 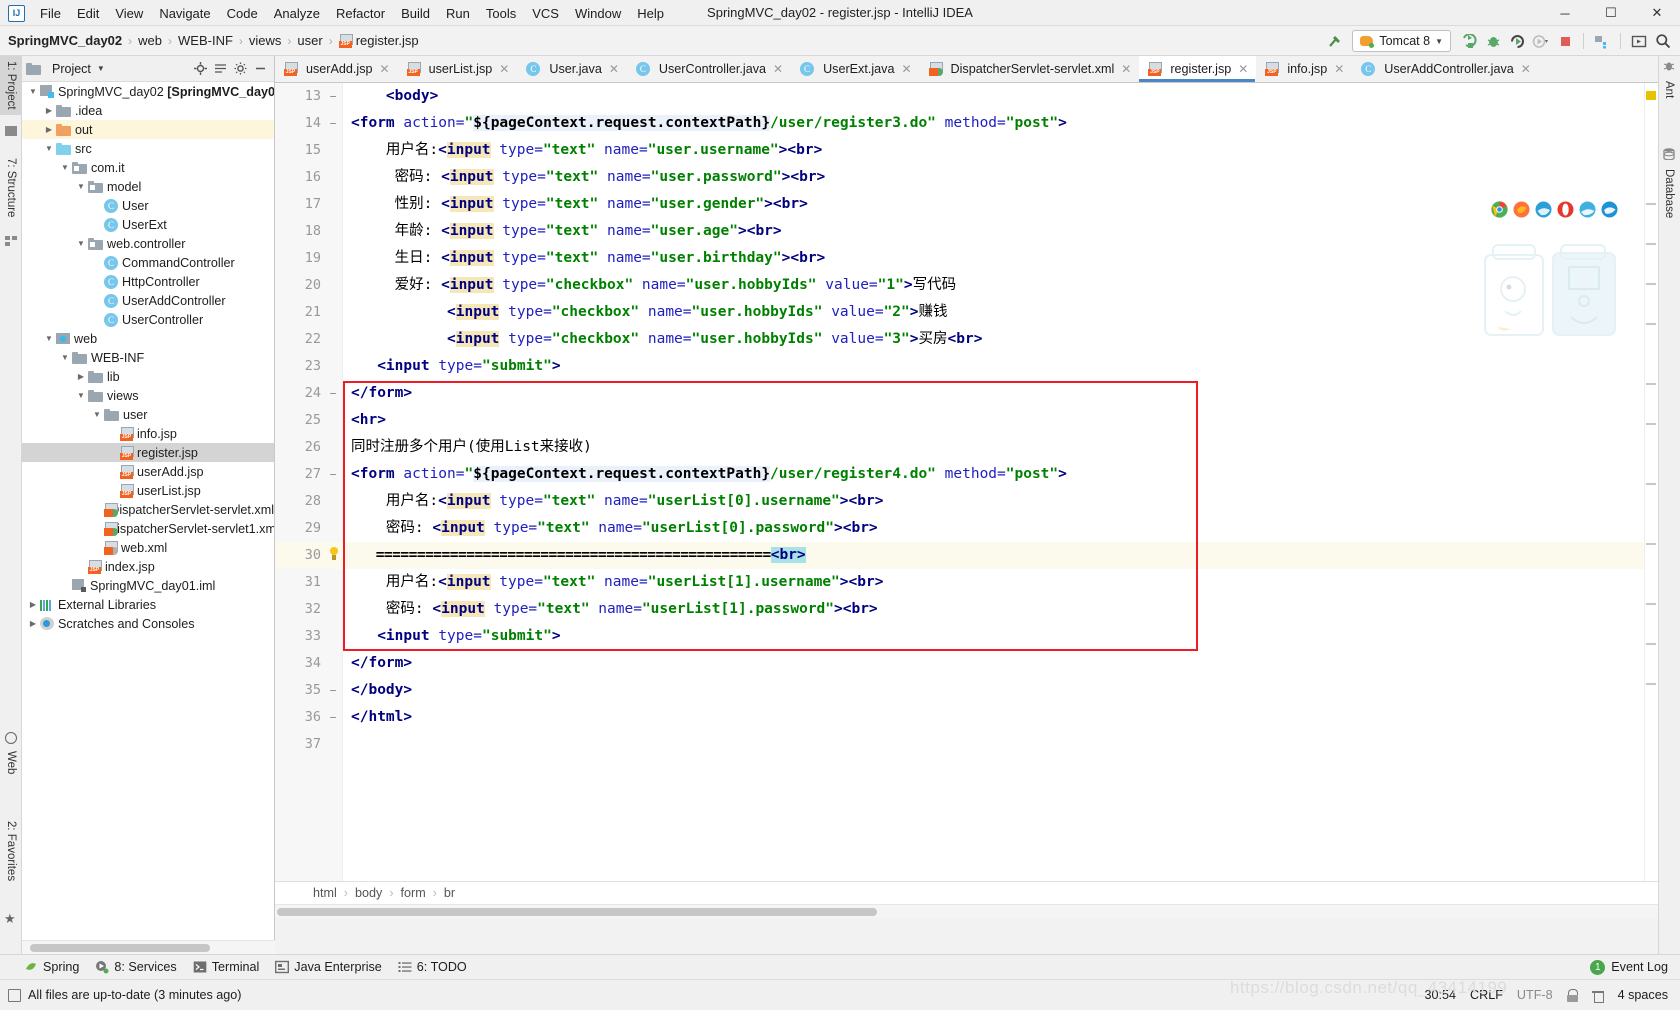 I want to click on line-number: 18, so click(x=298, y=231).